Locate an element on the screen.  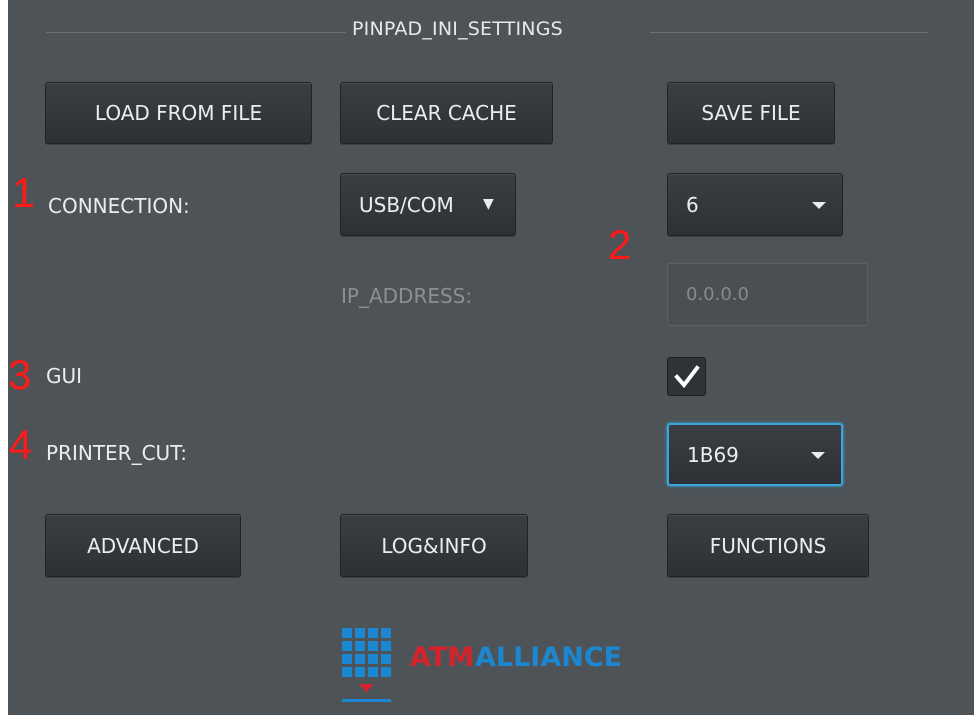
dropdown-arrow-icon: ▼ is located at coordinates (488, 204).